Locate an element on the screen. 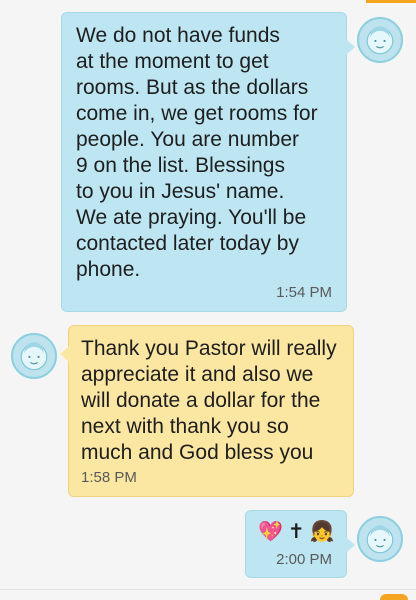 The width and height of the screenshot is (416, 600). message-time: 2:00 PM is located at coordinates (304, 559).